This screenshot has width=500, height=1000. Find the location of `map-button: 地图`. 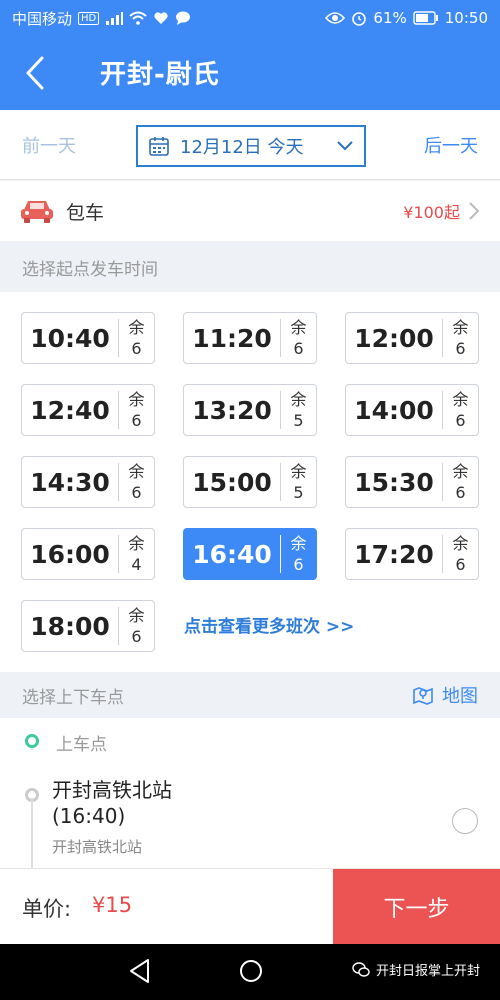

map-button: 地图 is located at coordinates (445, 695).